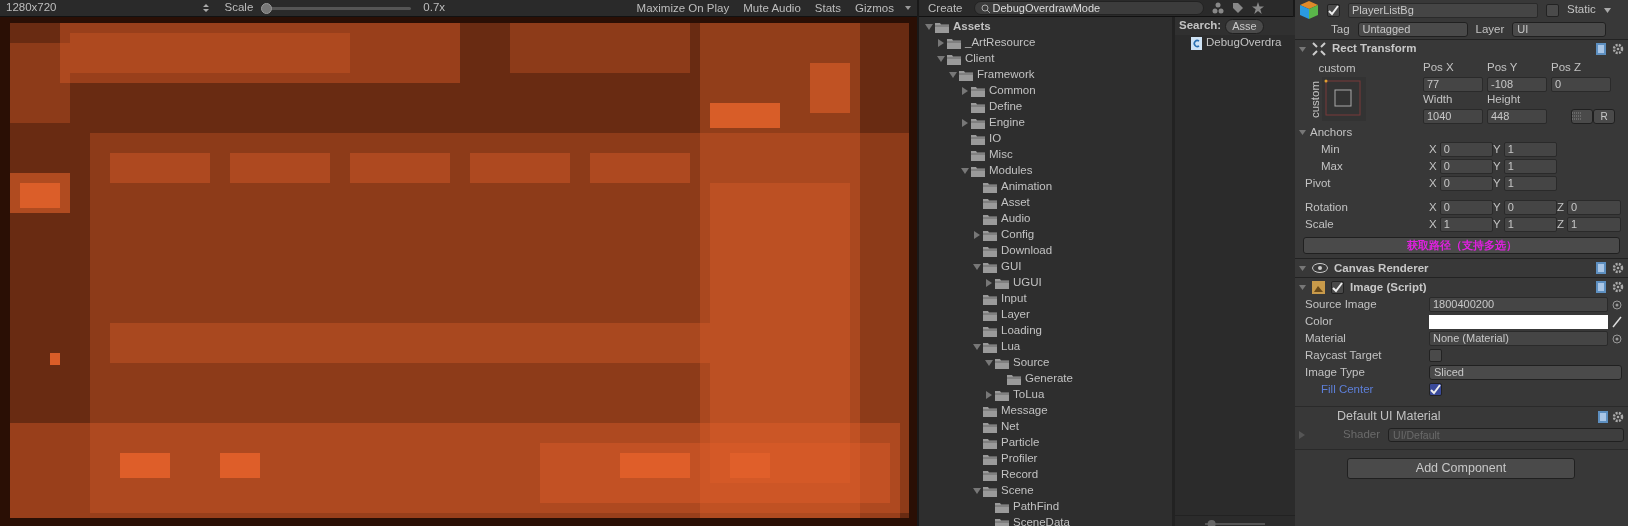  What do you see at coordinates (1462, 268) in the screenshot?
I see `component-title: Canvas Renderer` at bounding box center [1462, 268].